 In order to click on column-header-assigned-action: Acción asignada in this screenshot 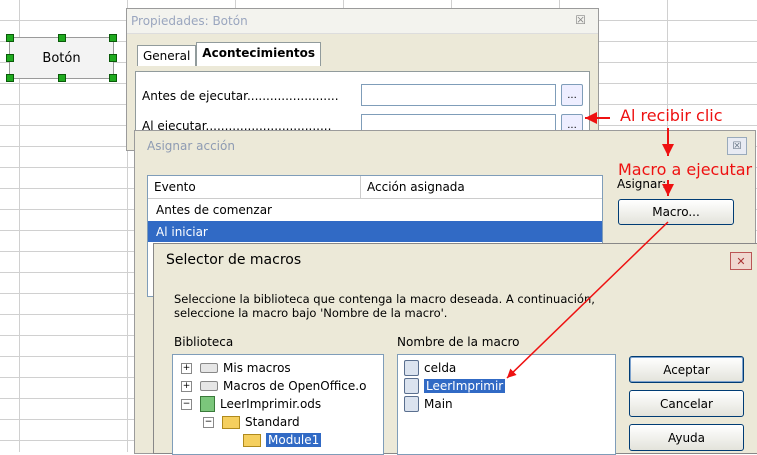, I will do `click(481, 187)`.